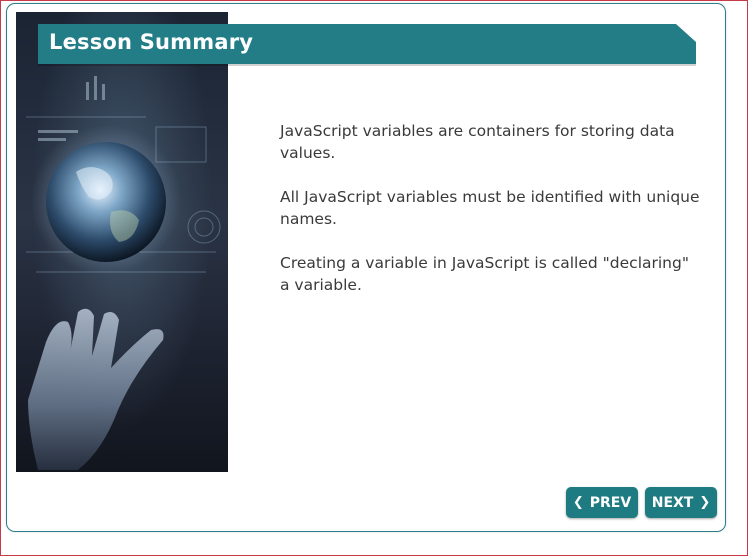 This screenshot has width=748, height=556. What do you see at coordinates (367, 45) in the screenshot?
I see `lesson-title-banner: Lesson Summary` at bounding box center [367, 45].